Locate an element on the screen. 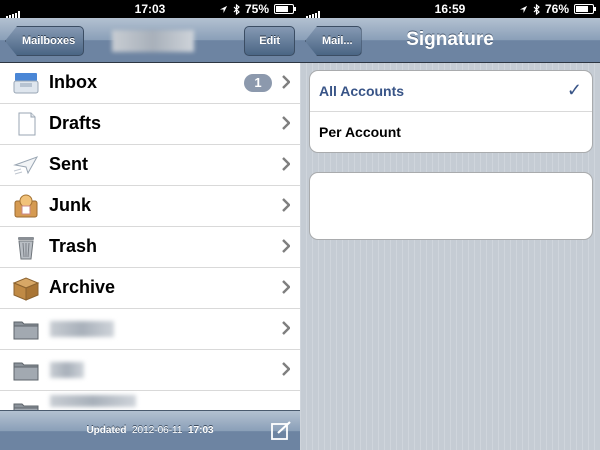 The width and height of the screenshot is (600, 450). mailbox-label: Drafts is located at coordinates (75, 123).